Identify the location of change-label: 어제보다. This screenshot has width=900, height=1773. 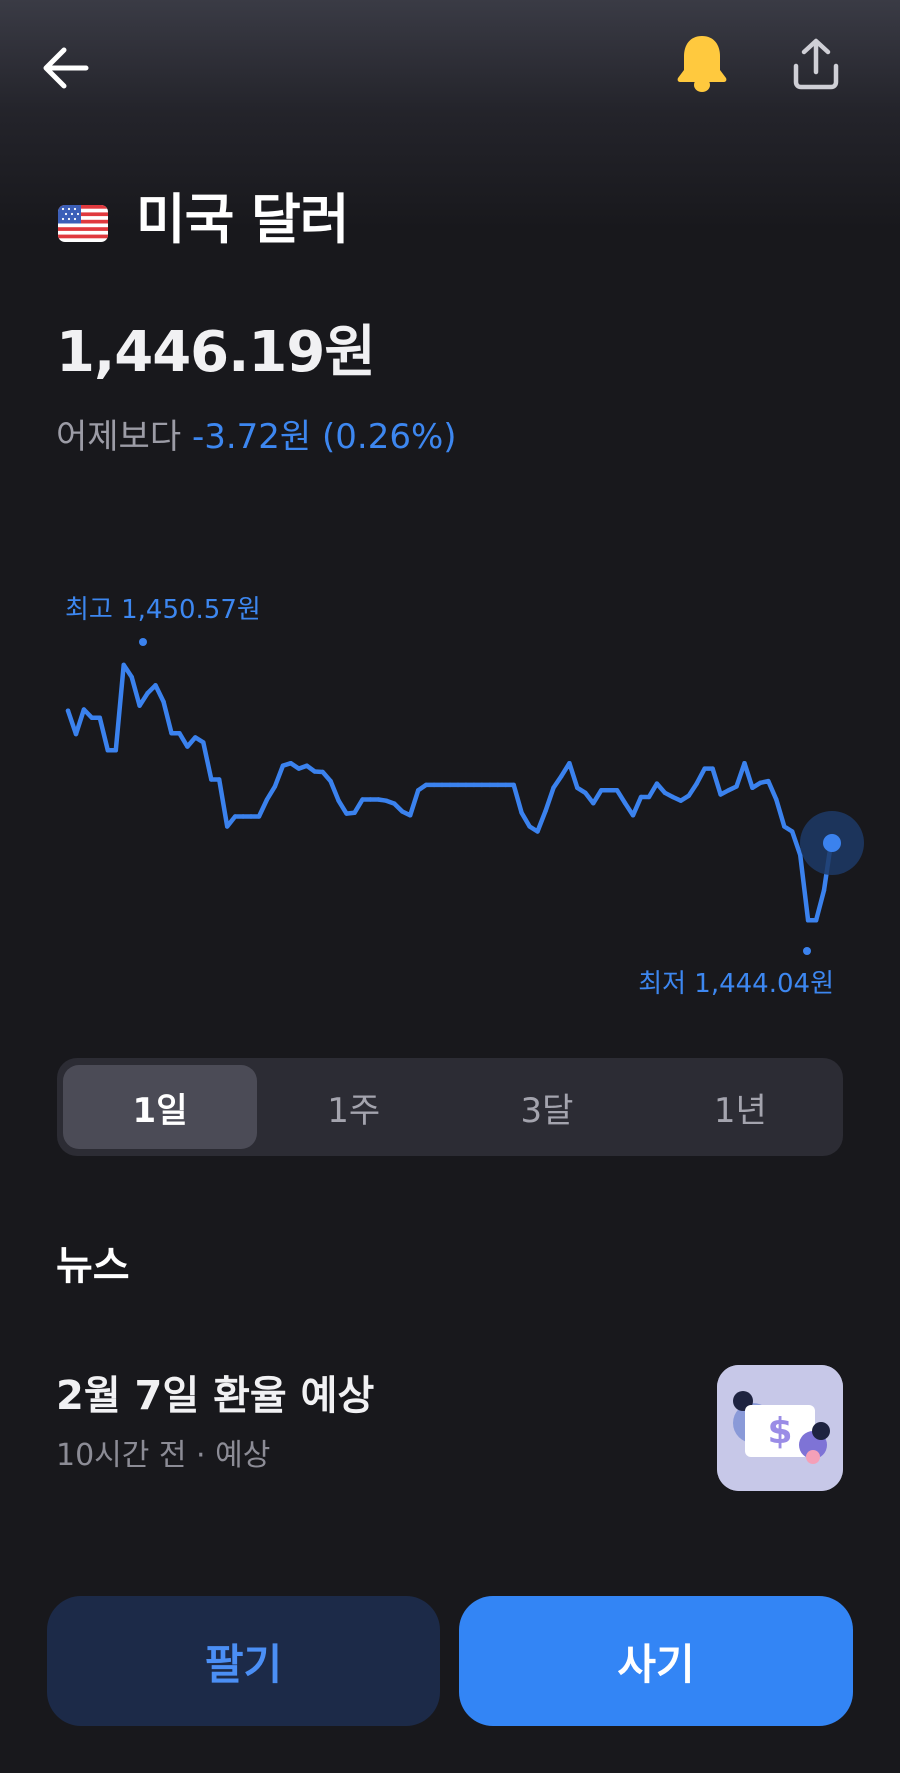
(119, 437).